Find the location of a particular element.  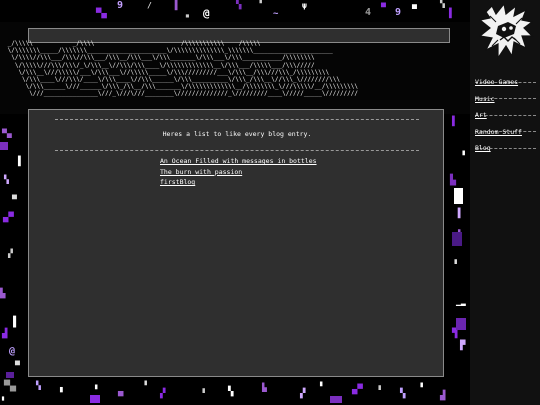

glitch-glyph: 4 is located at coordinates (368, 12).